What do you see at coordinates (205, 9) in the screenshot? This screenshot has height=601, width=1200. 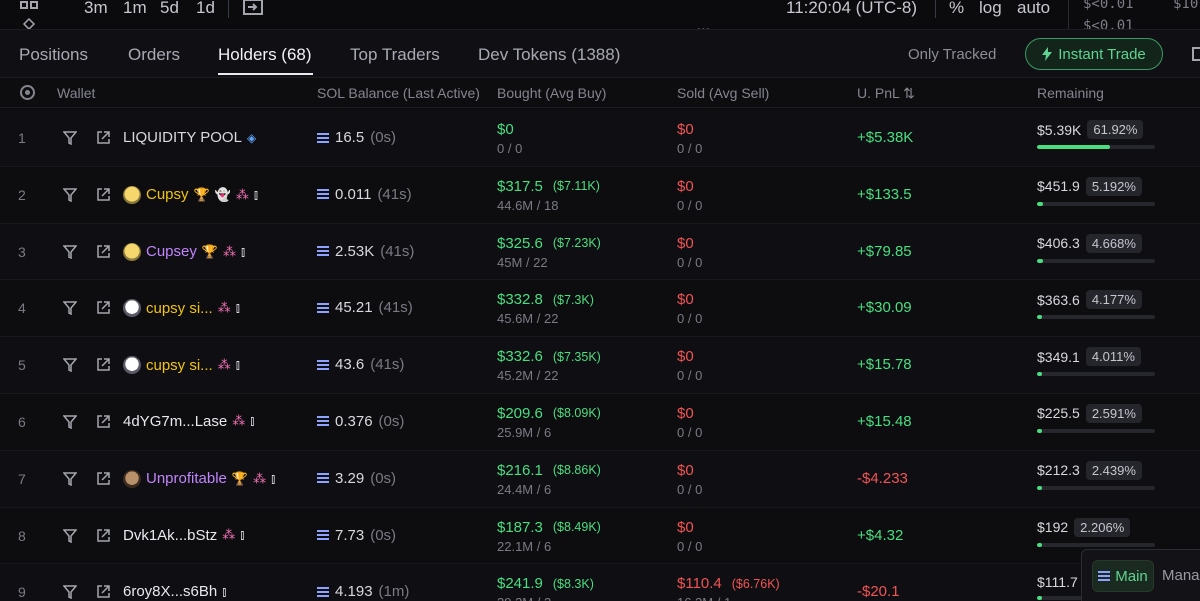 I see `timeframe-1d: 1d` at bounding box center [205, 9].